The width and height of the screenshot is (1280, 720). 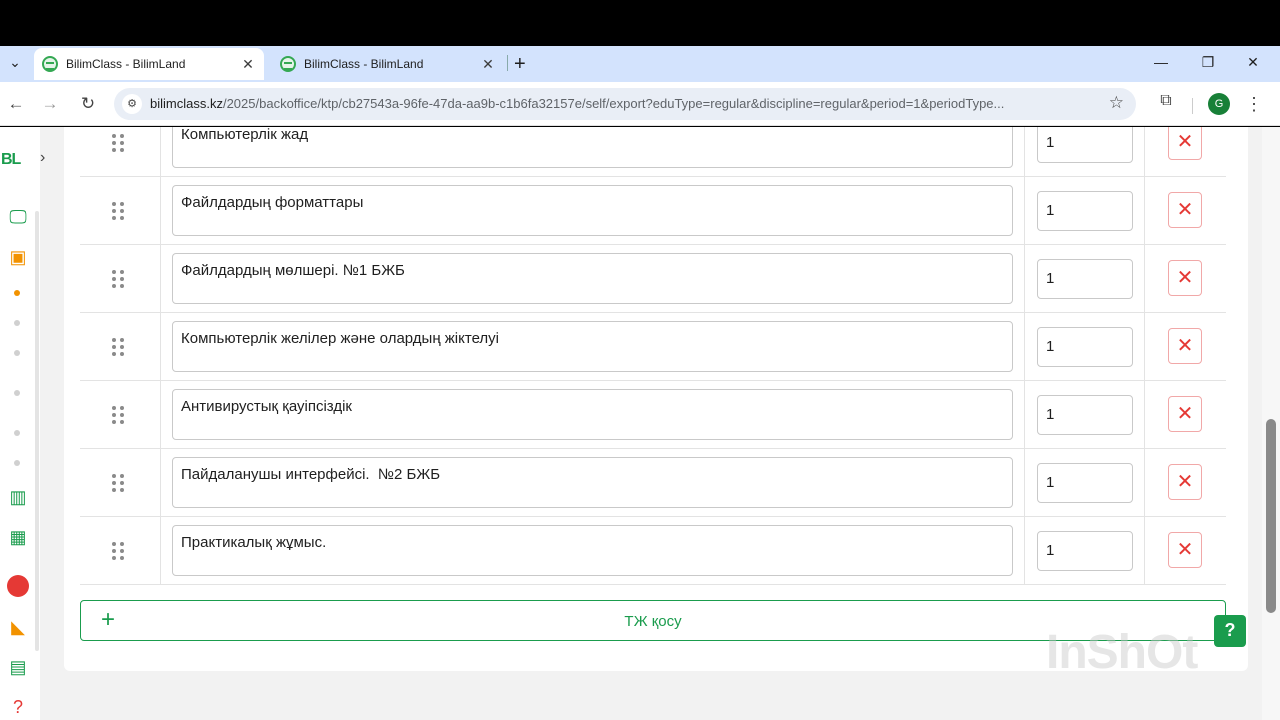 I want to click on back-arrow-icon: ←, so click(x=16, y=104).